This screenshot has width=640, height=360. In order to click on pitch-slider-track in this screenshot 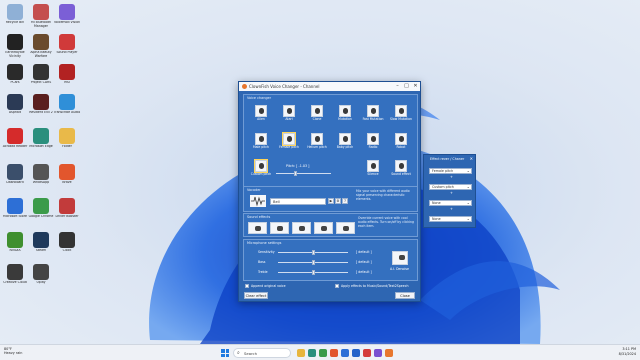, I will do `click(303, 173)`.